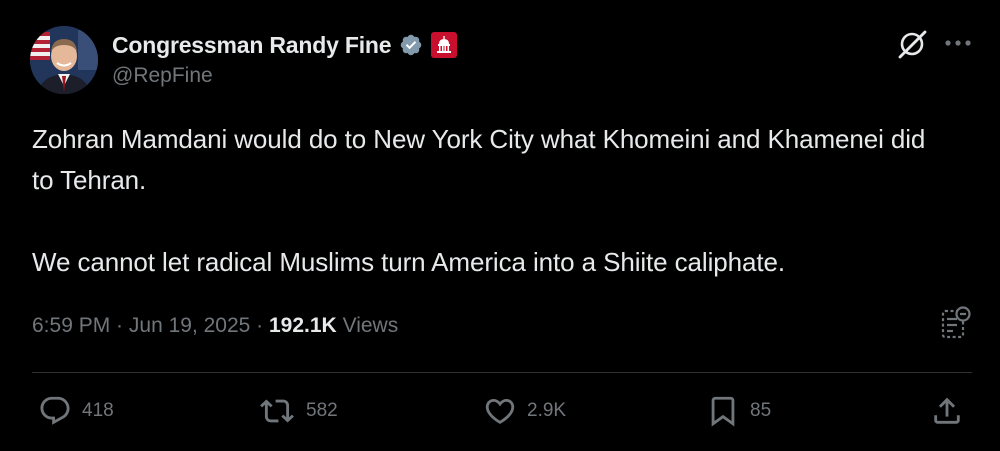 This screenshot has width=1000, height=451. Describe the element at coordinates (370, 325) in the screenshot. I see `views-label: Views` at that location.